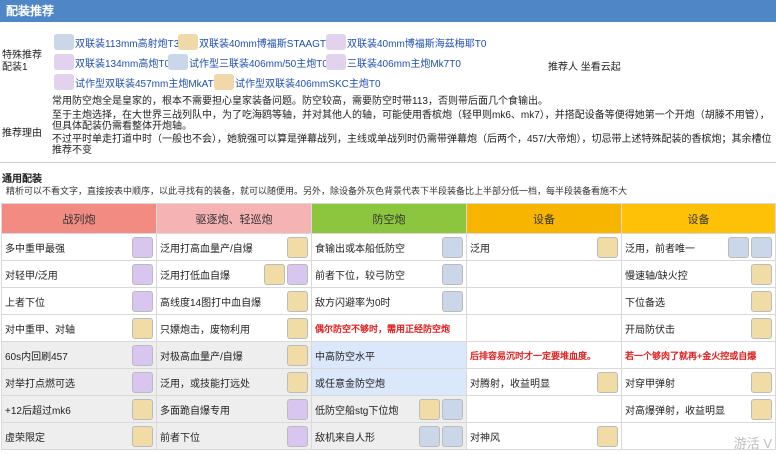 The image size is (776, 454). Describe the element at coordinates (180, 438) in the screenshot. I see `cell-text: 前者下位` at that location.